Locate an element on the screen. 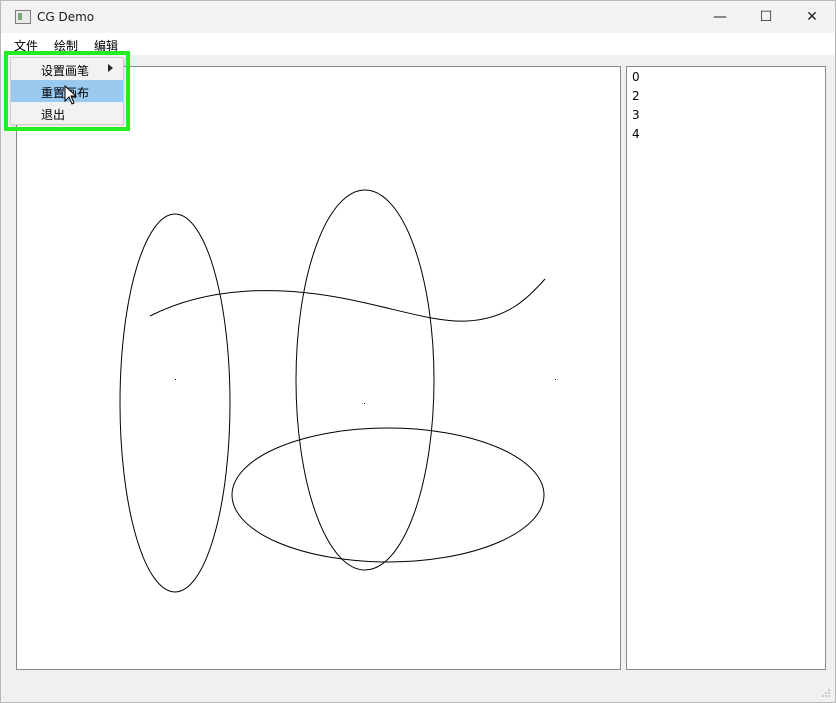 Image resolution: width=836 pixels, height=703 pixels. ellipse-left is located at coordinates (175, 403).